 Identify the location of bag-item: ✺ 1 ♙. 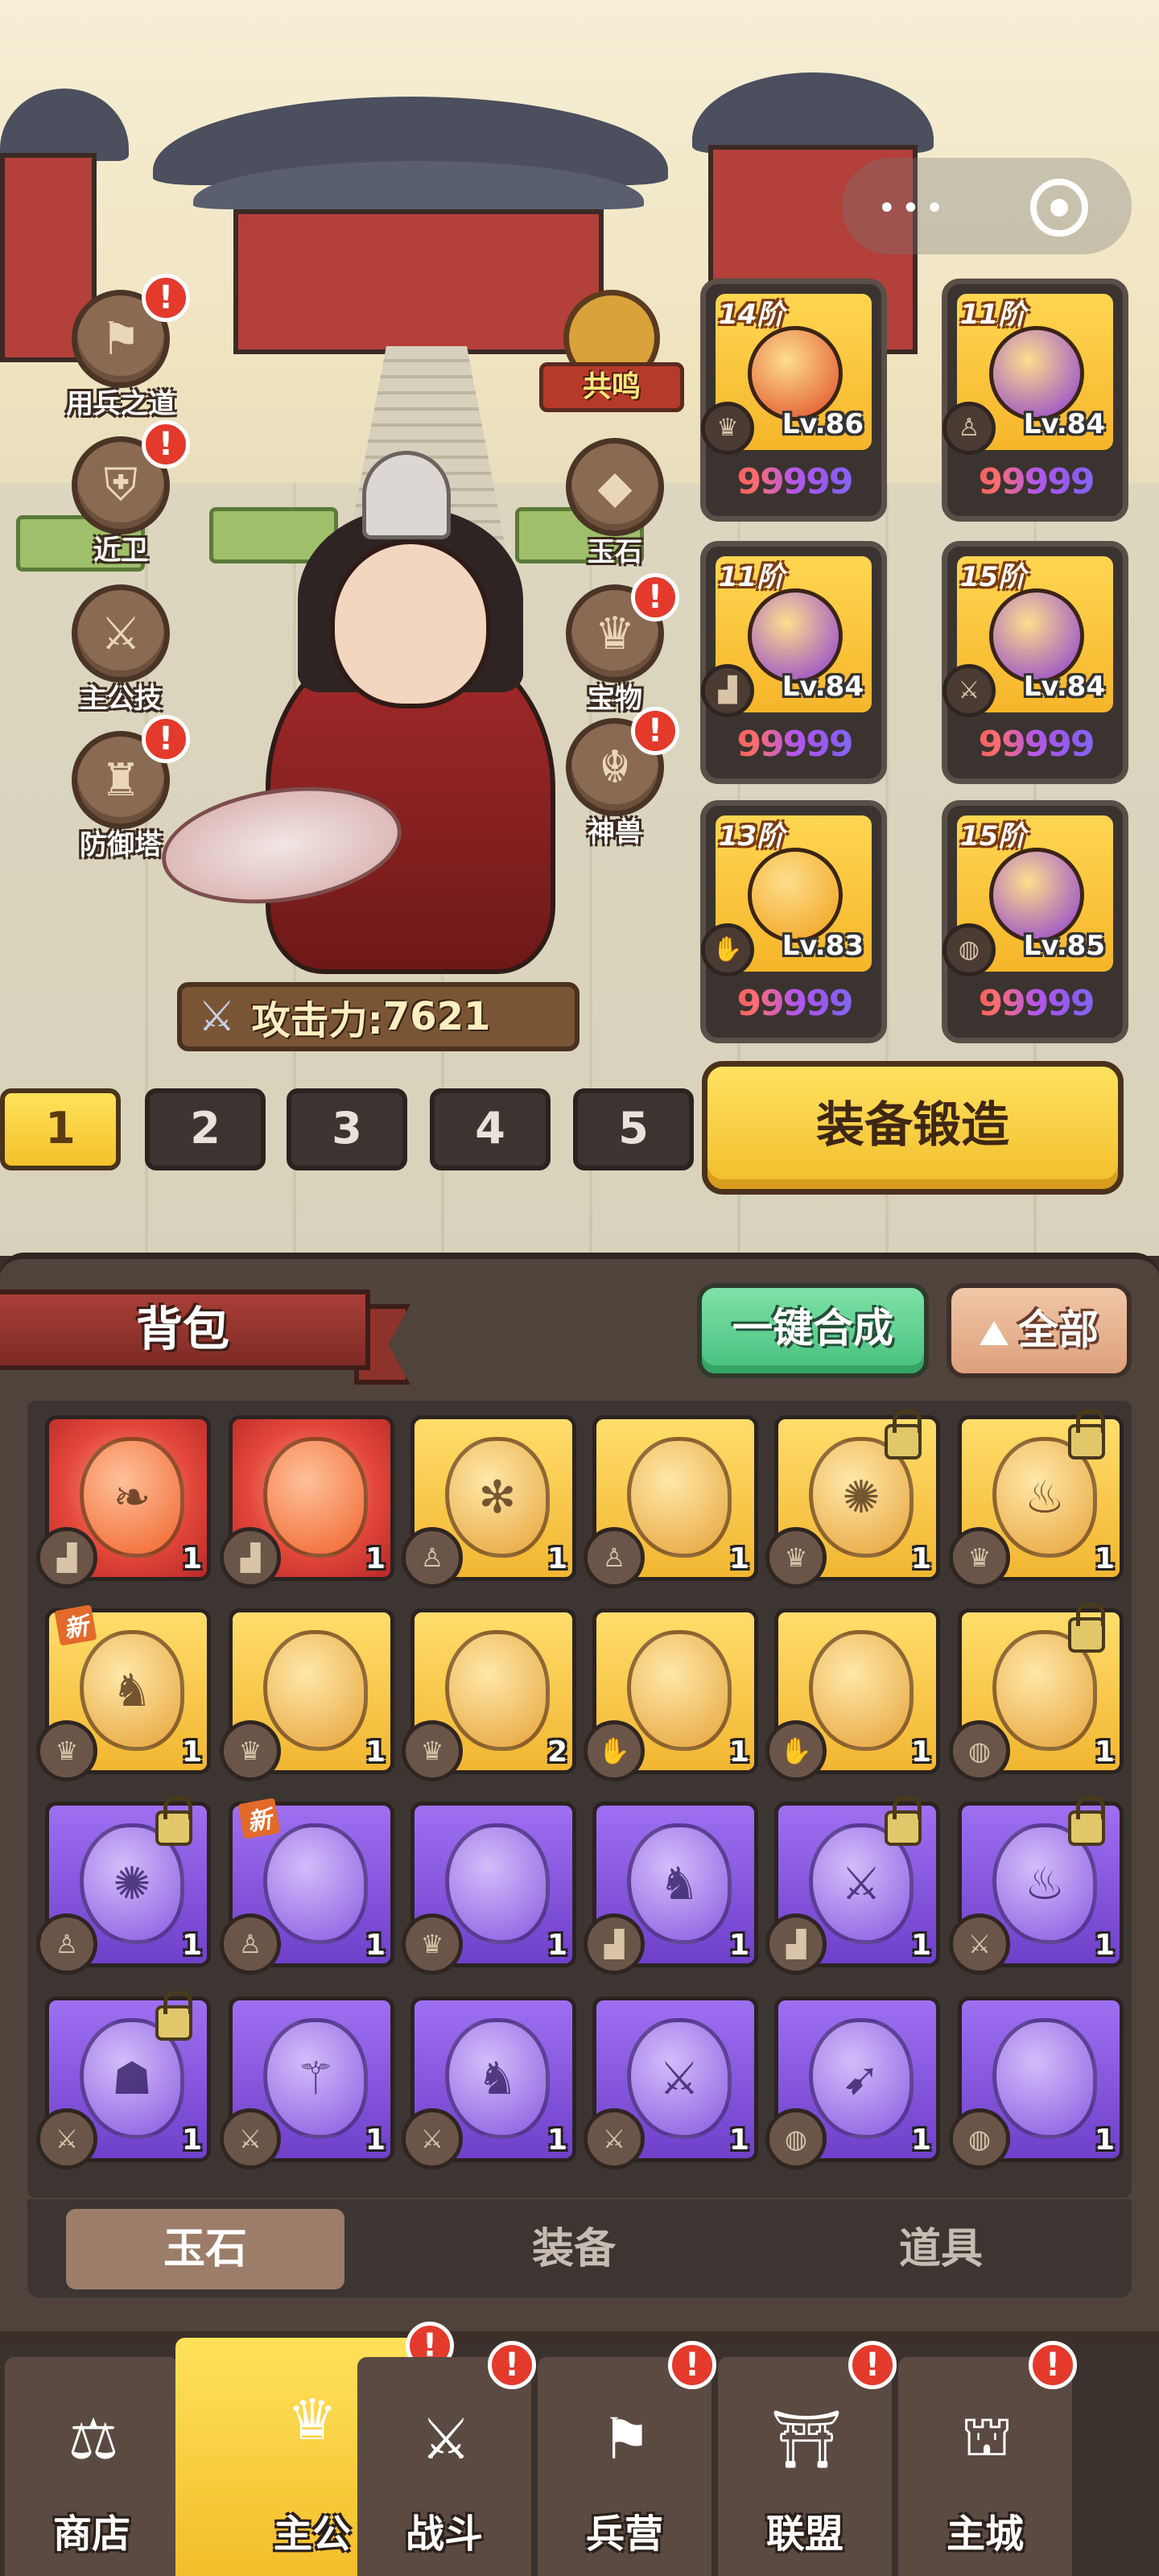
(123, 1885).